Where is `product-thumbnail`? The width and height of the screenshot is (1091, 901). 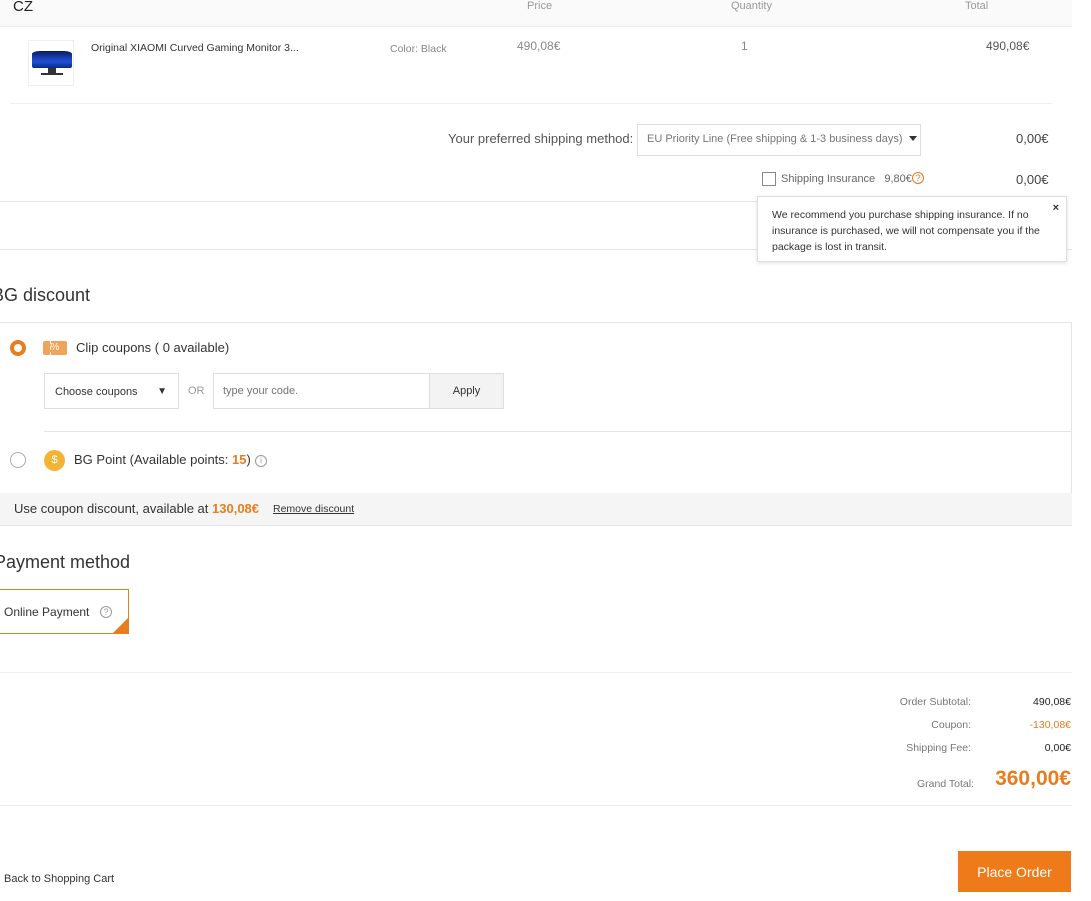
product-thumbnail is located at coordinates (51, 63).